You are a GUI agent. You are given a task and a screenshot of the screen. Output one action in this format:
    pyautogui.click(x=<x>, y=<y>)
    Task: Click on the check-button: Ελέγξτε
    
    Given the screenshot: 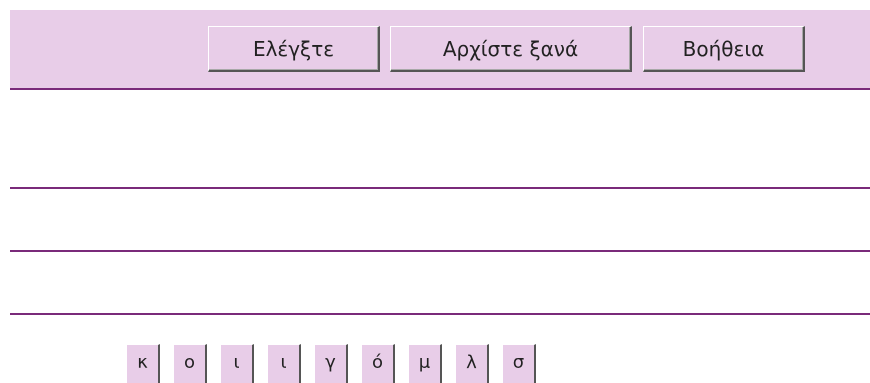 What is the action you would take?
    pyautogui.click(x=294, y=49)
    